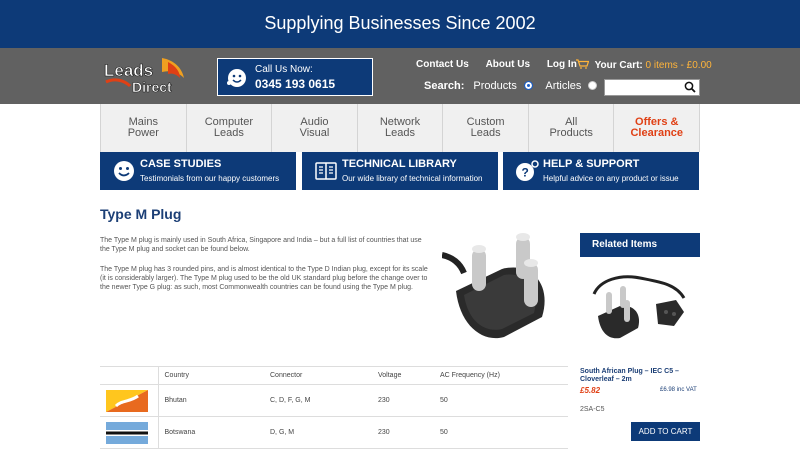 The width and height of the screenshot is (800, 450). I want to click on top-banner: Supplying Businesses Since 2002, so click(400, 24).